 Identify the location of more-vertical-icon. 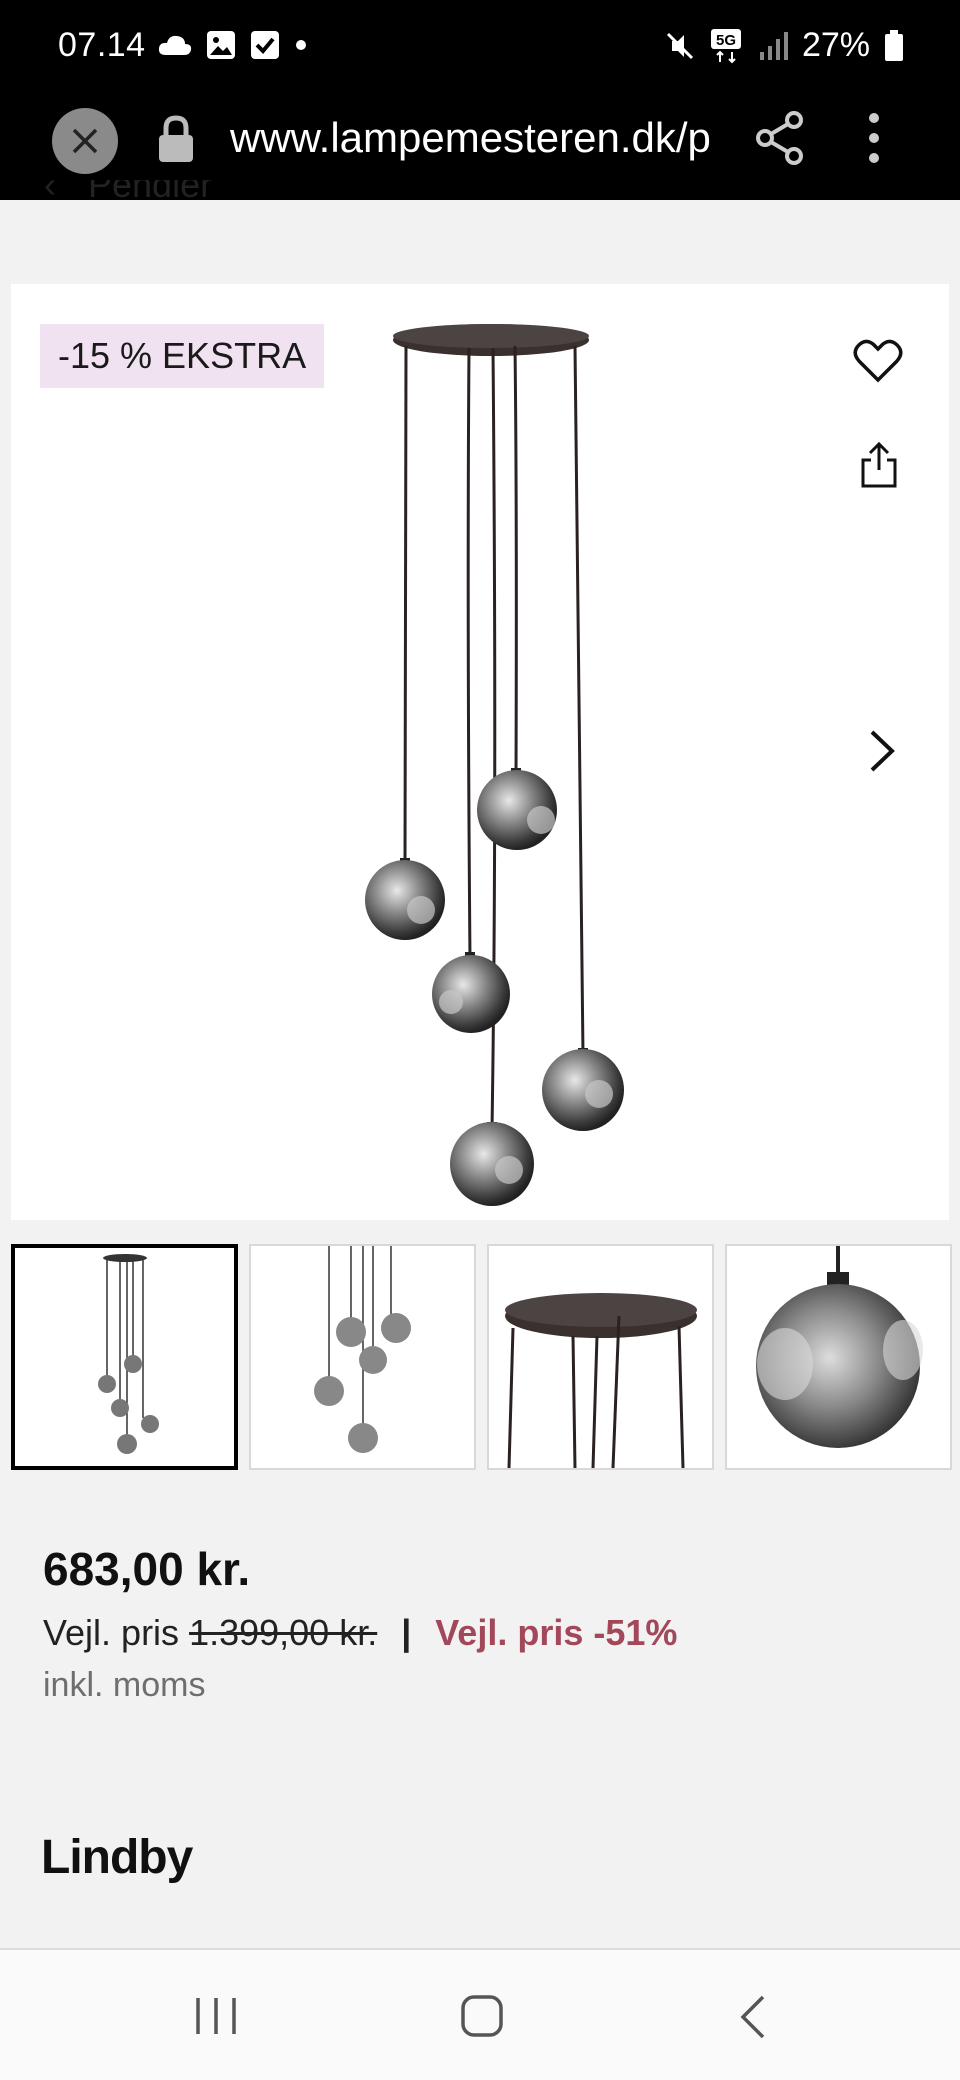
(874, 138).